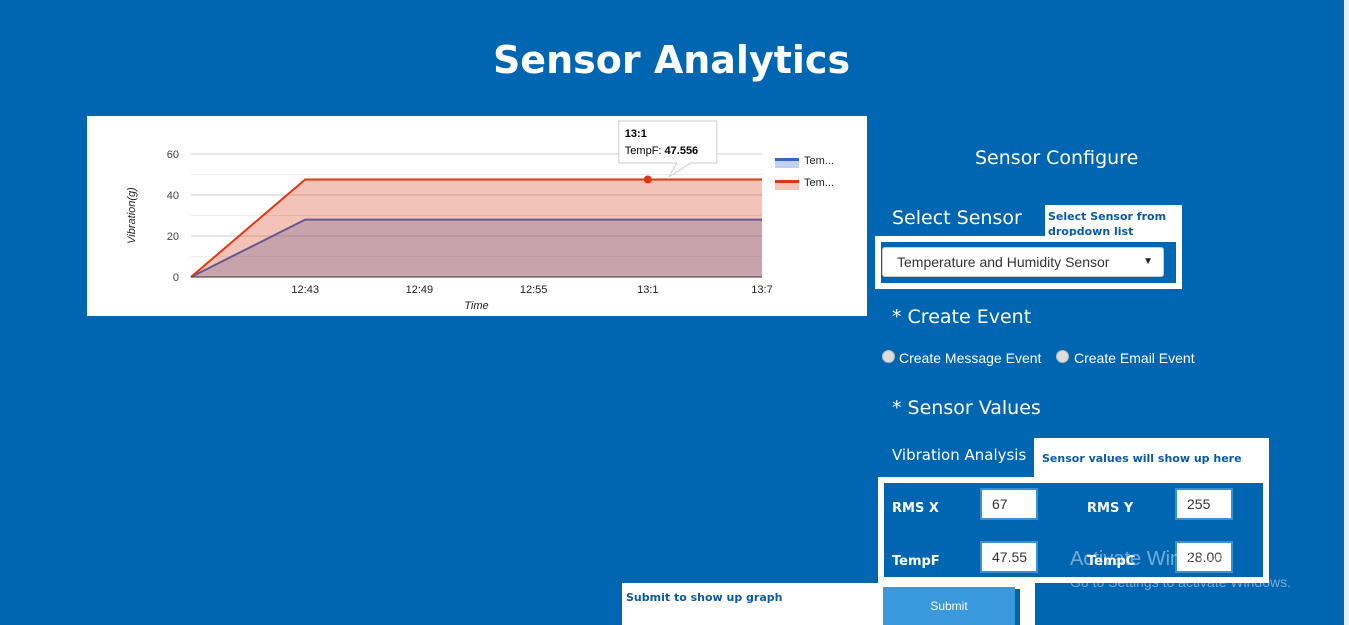  I want to click on rms-y-input: 255, so click(1204, 504).